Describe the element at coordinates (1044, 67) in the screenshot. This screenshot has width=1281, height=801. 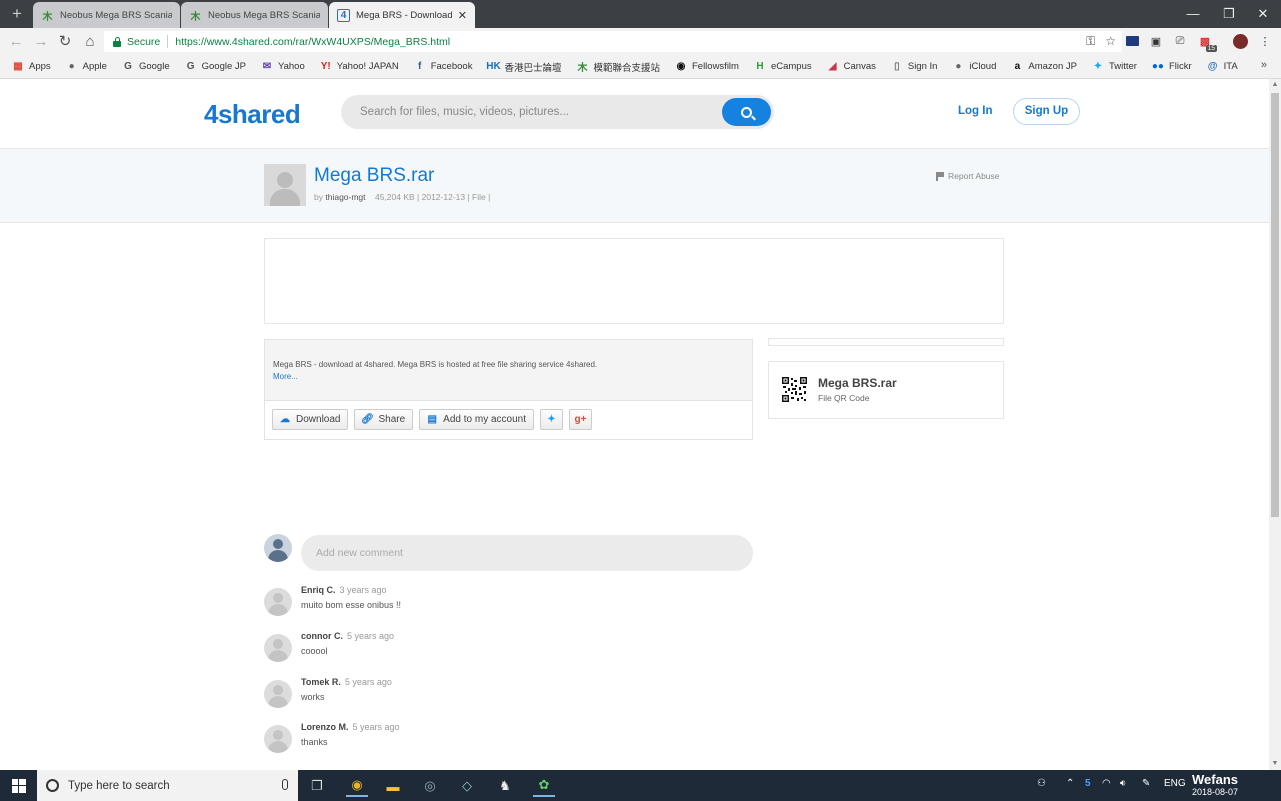
I see `bookmark-item: a Amazon JP` at that location.